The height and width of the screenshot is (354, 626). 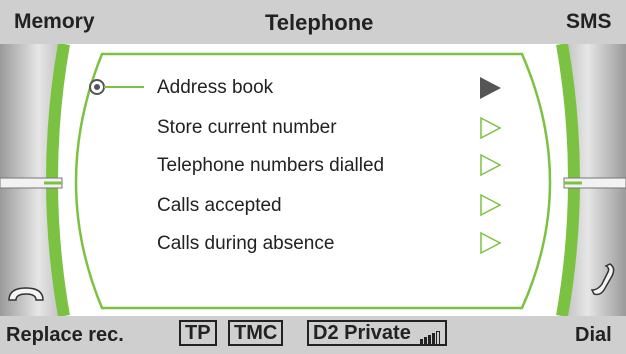 I want to click on header-bar: Memory Telephone SMS, so click(x=313, y=22).